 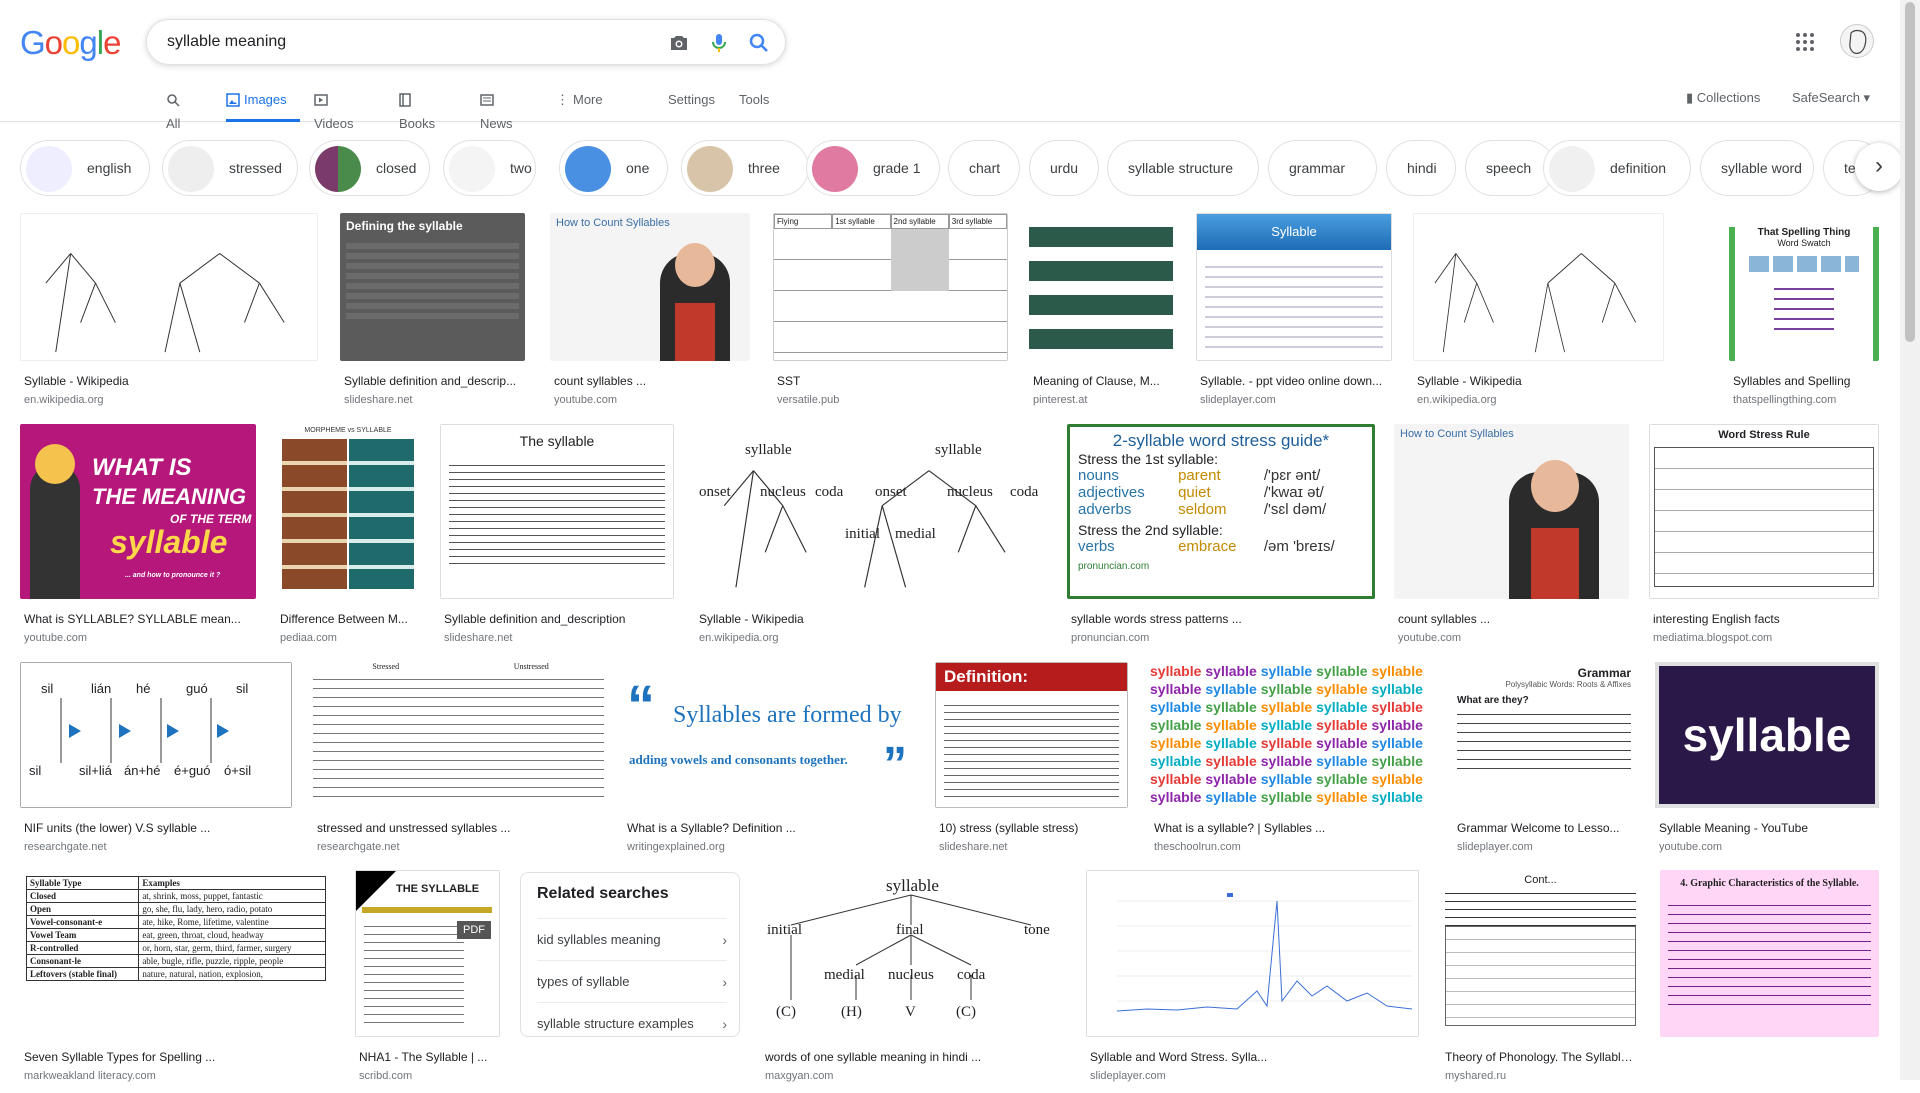 I want to click on result-thumbnail: Defining the syllable, so click(x=432, y=287).